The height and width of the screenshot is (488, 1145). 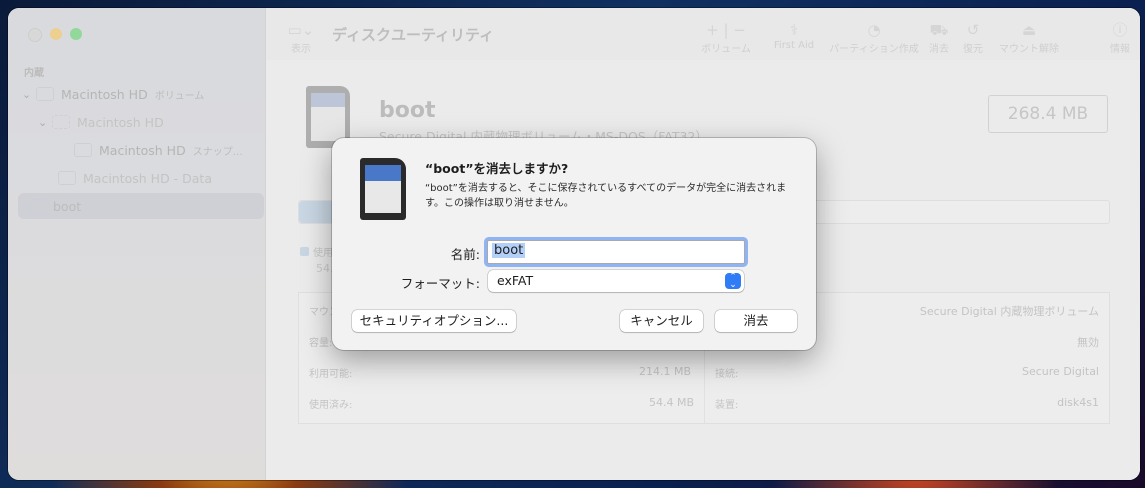 I want to click on info-available-label: 利用可能:, so click(x=331, y=374).